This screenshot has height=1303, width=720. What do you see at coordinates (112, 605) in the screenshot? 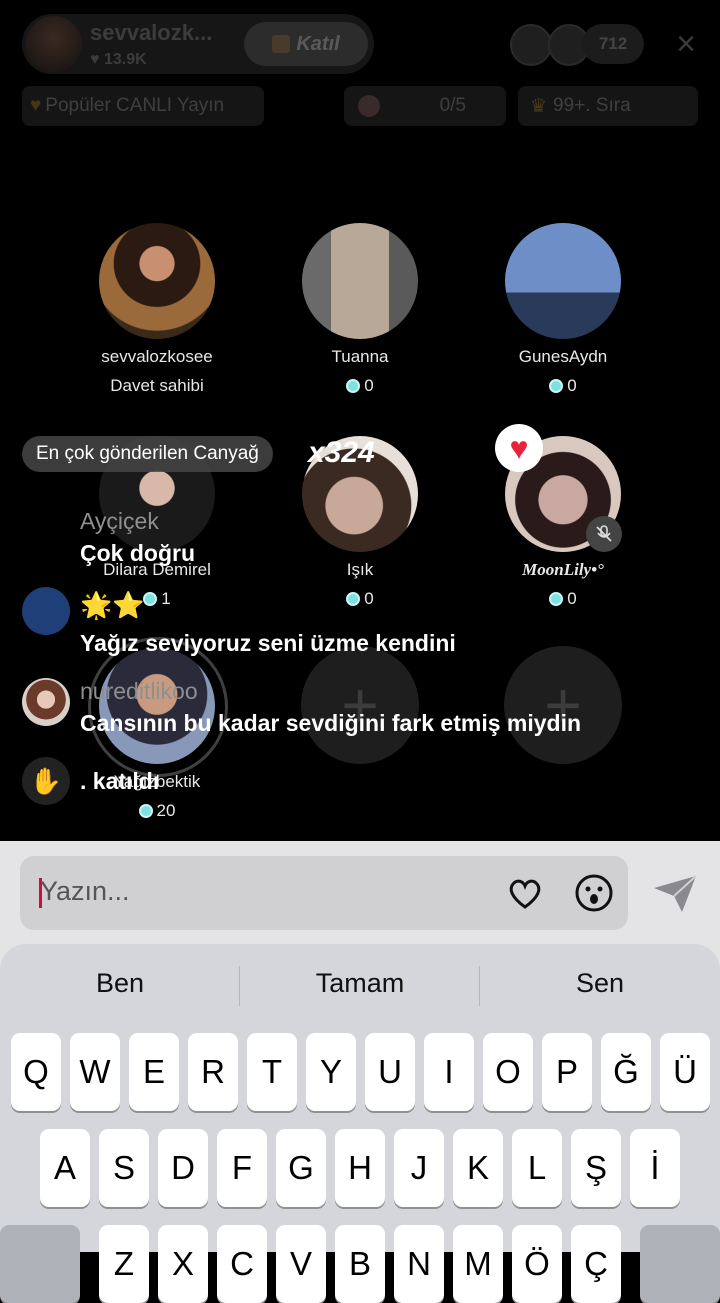
I see `chat-message: 🌟⭐` at bounding box center [112, 605].